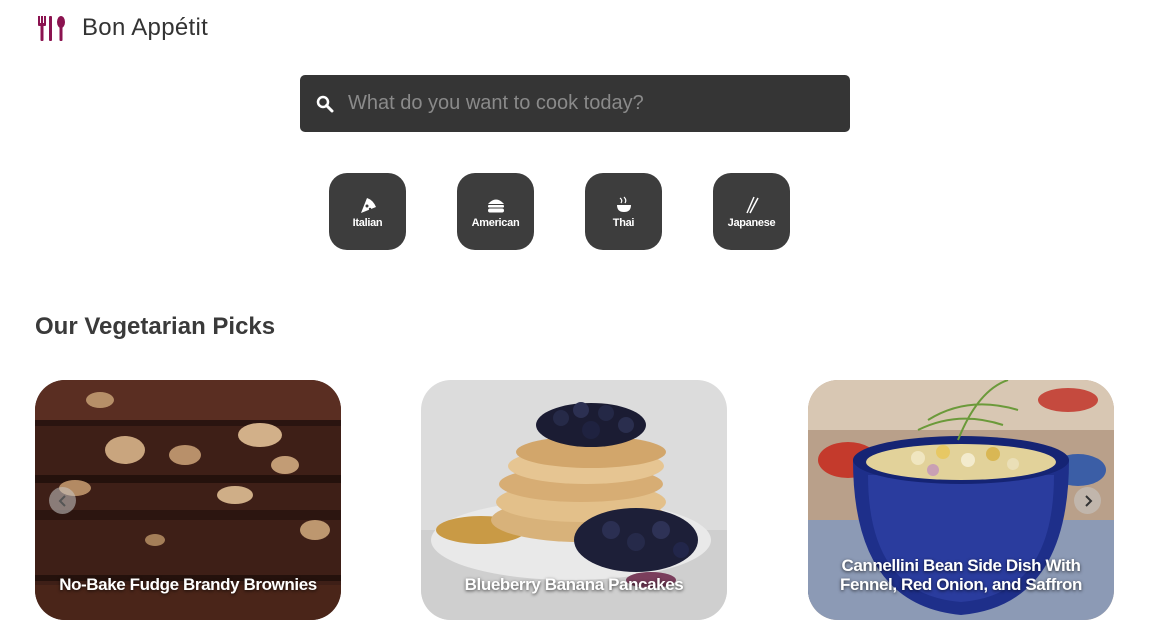 The height and width of the screenshot is (626, 1157). Describe the element at coordinates (495, 222) in the screenshot. I see `category-label: American` at that location.